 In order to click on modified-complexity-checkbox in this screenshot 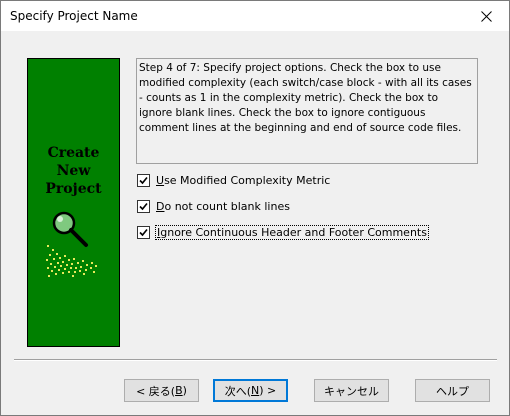, I will do `click(143, 180)`.